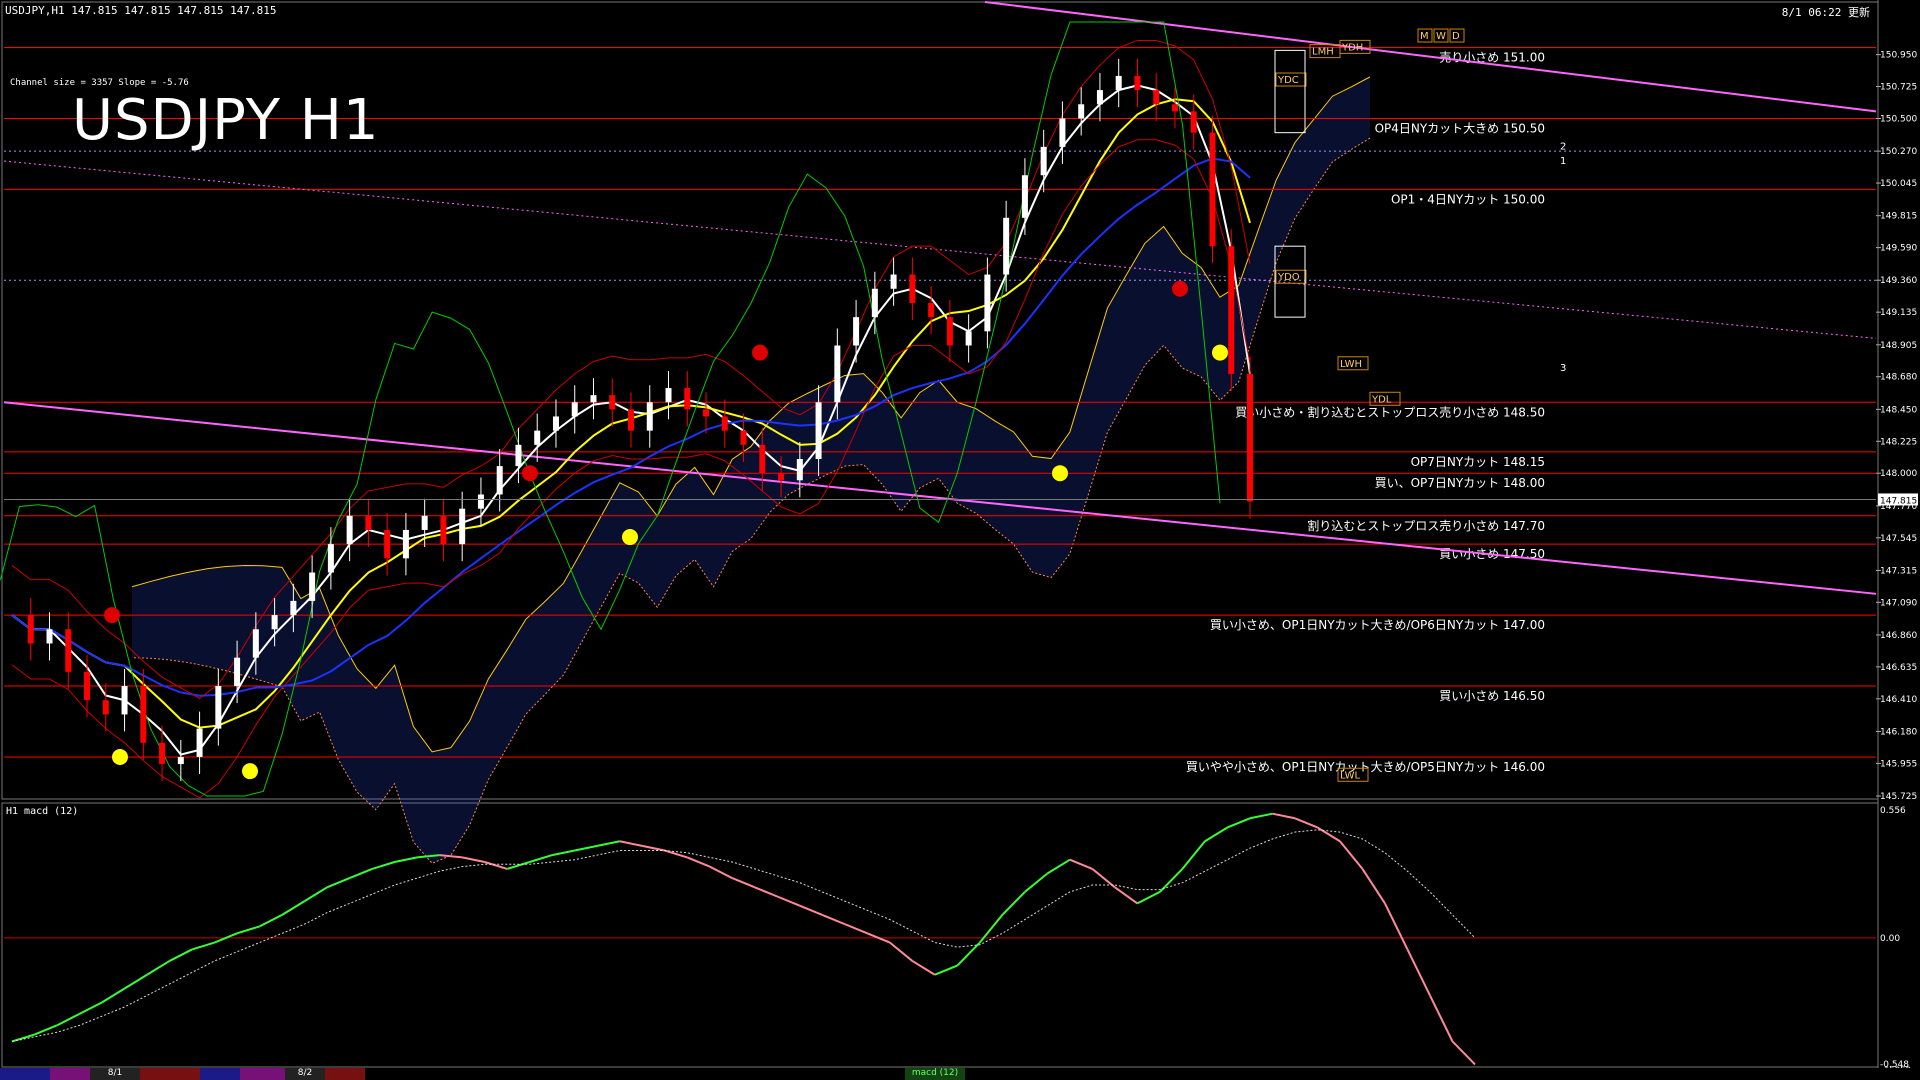 Image resolution: width=1920 pixels, height=1080 pixels. Describe the element at coordinates (935, 1074) in the screenshot. I see `macd-tab: macd (12)` at that location.